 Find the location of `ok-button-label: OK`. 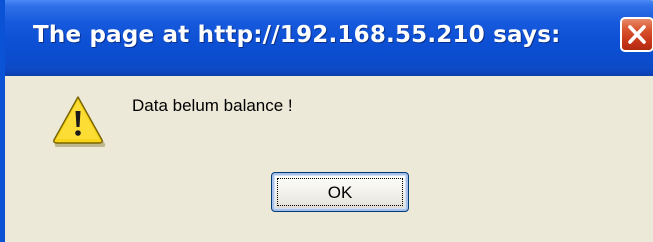

ok-button-label: OK is located at coordinates (340, 192).